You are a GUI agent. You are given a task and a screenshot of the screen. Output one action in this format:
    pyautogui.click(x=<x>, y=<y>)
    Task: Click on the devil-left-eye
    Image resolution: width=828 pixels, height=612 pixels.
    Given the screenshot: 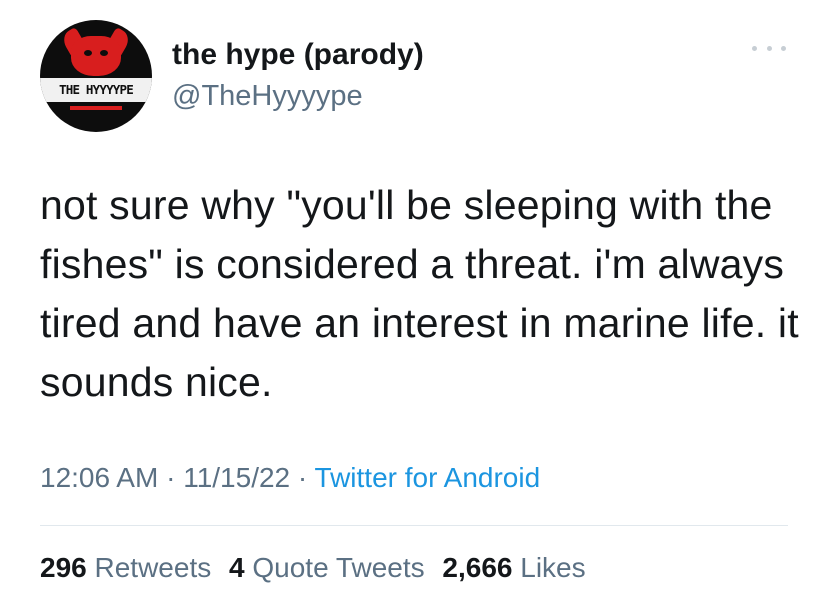 What is the action you would take?
    pyautogui.click(x=88, y=53)
    